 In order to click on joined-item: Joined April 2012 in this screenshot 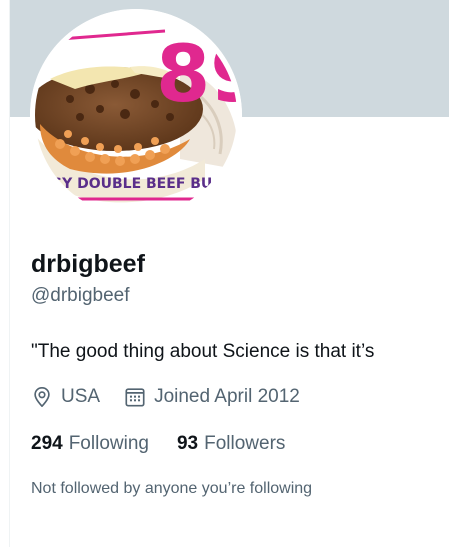, I will do `click(212, 397)`.